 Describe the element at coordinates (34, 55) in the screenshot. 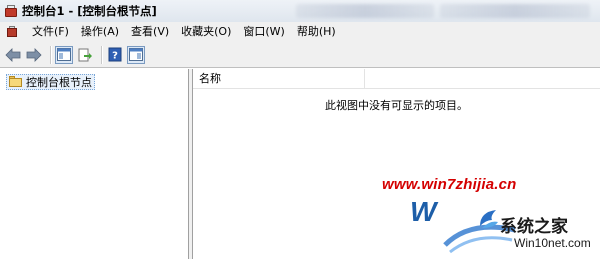

I see `forward-arrow-icon` at that location.